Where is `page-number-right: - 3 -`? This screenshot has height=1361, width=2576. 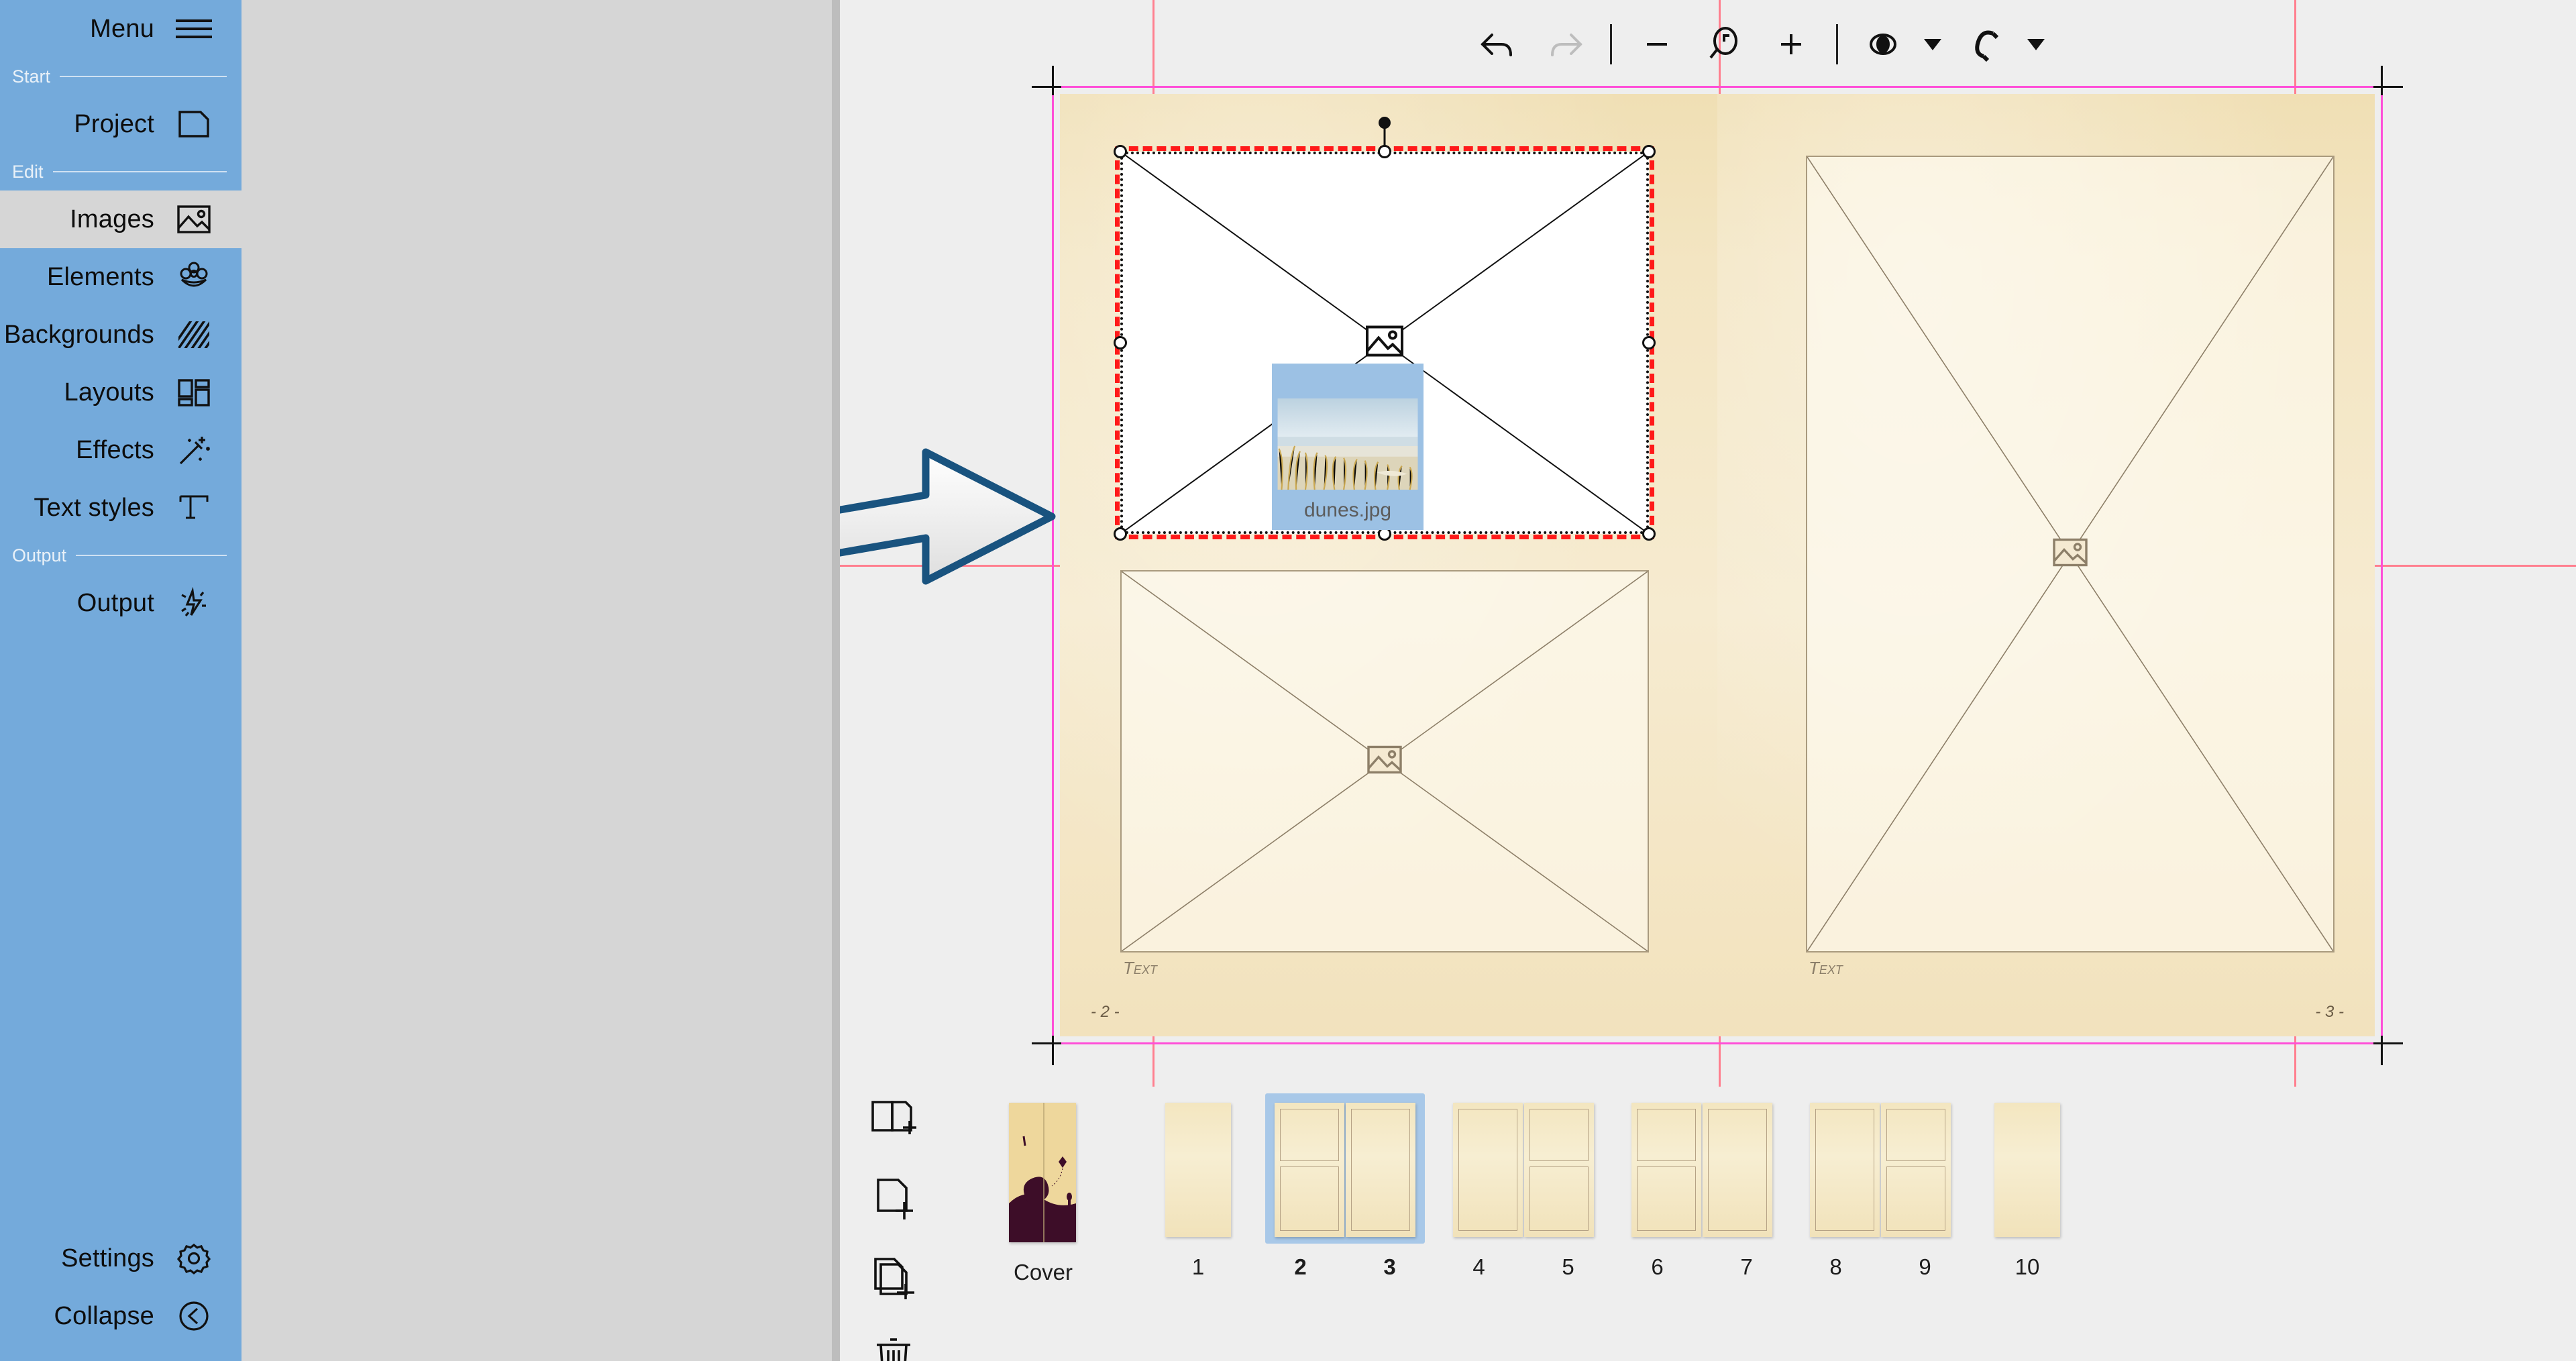
page-number-right: - 3 - is located at coordinates (2329, 1012).